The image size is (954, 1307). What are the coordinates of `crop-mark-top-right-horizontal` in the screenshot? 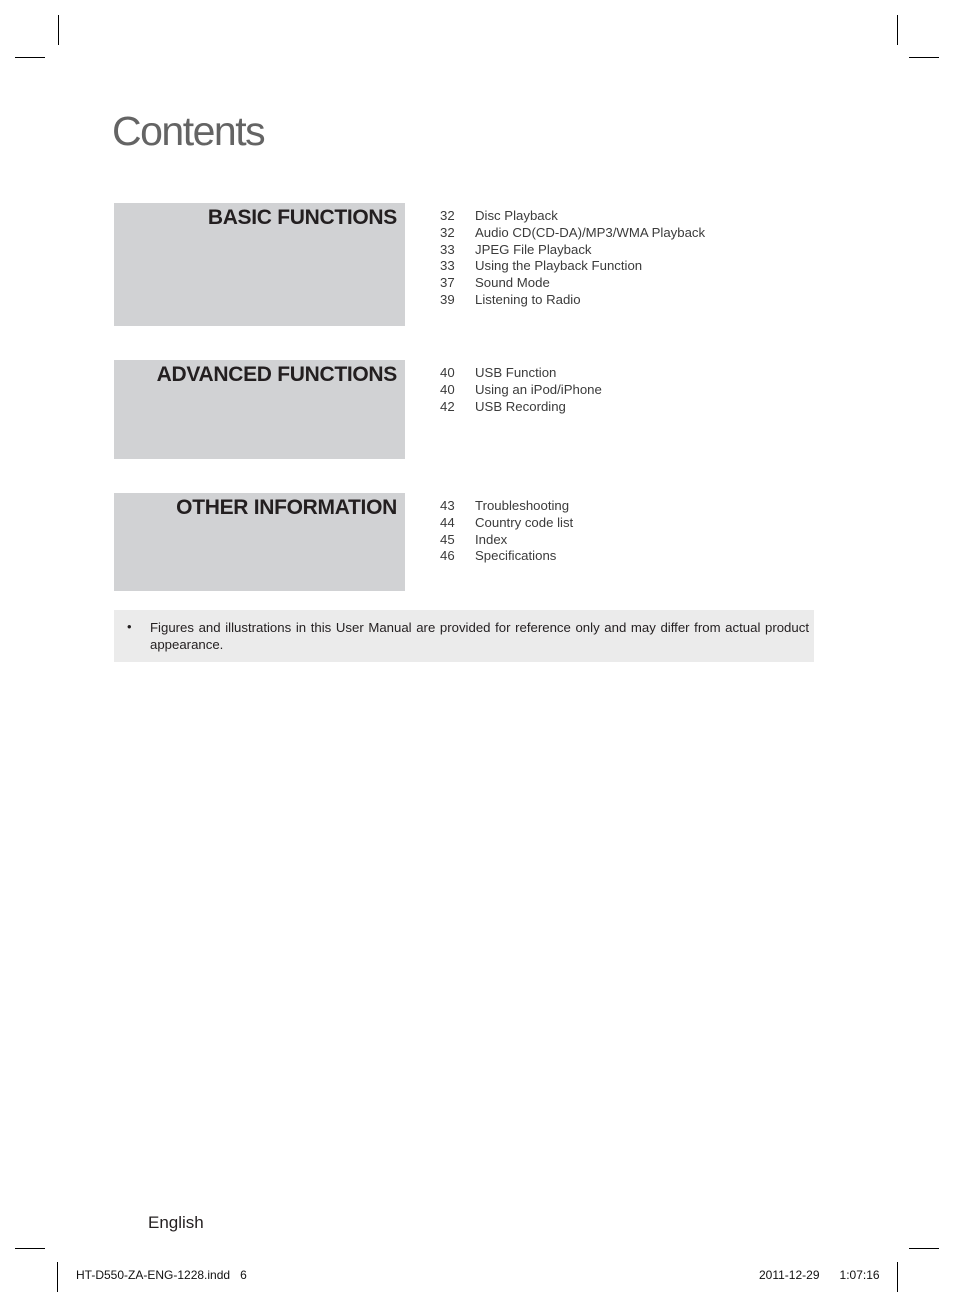 It's located at (924, 57).